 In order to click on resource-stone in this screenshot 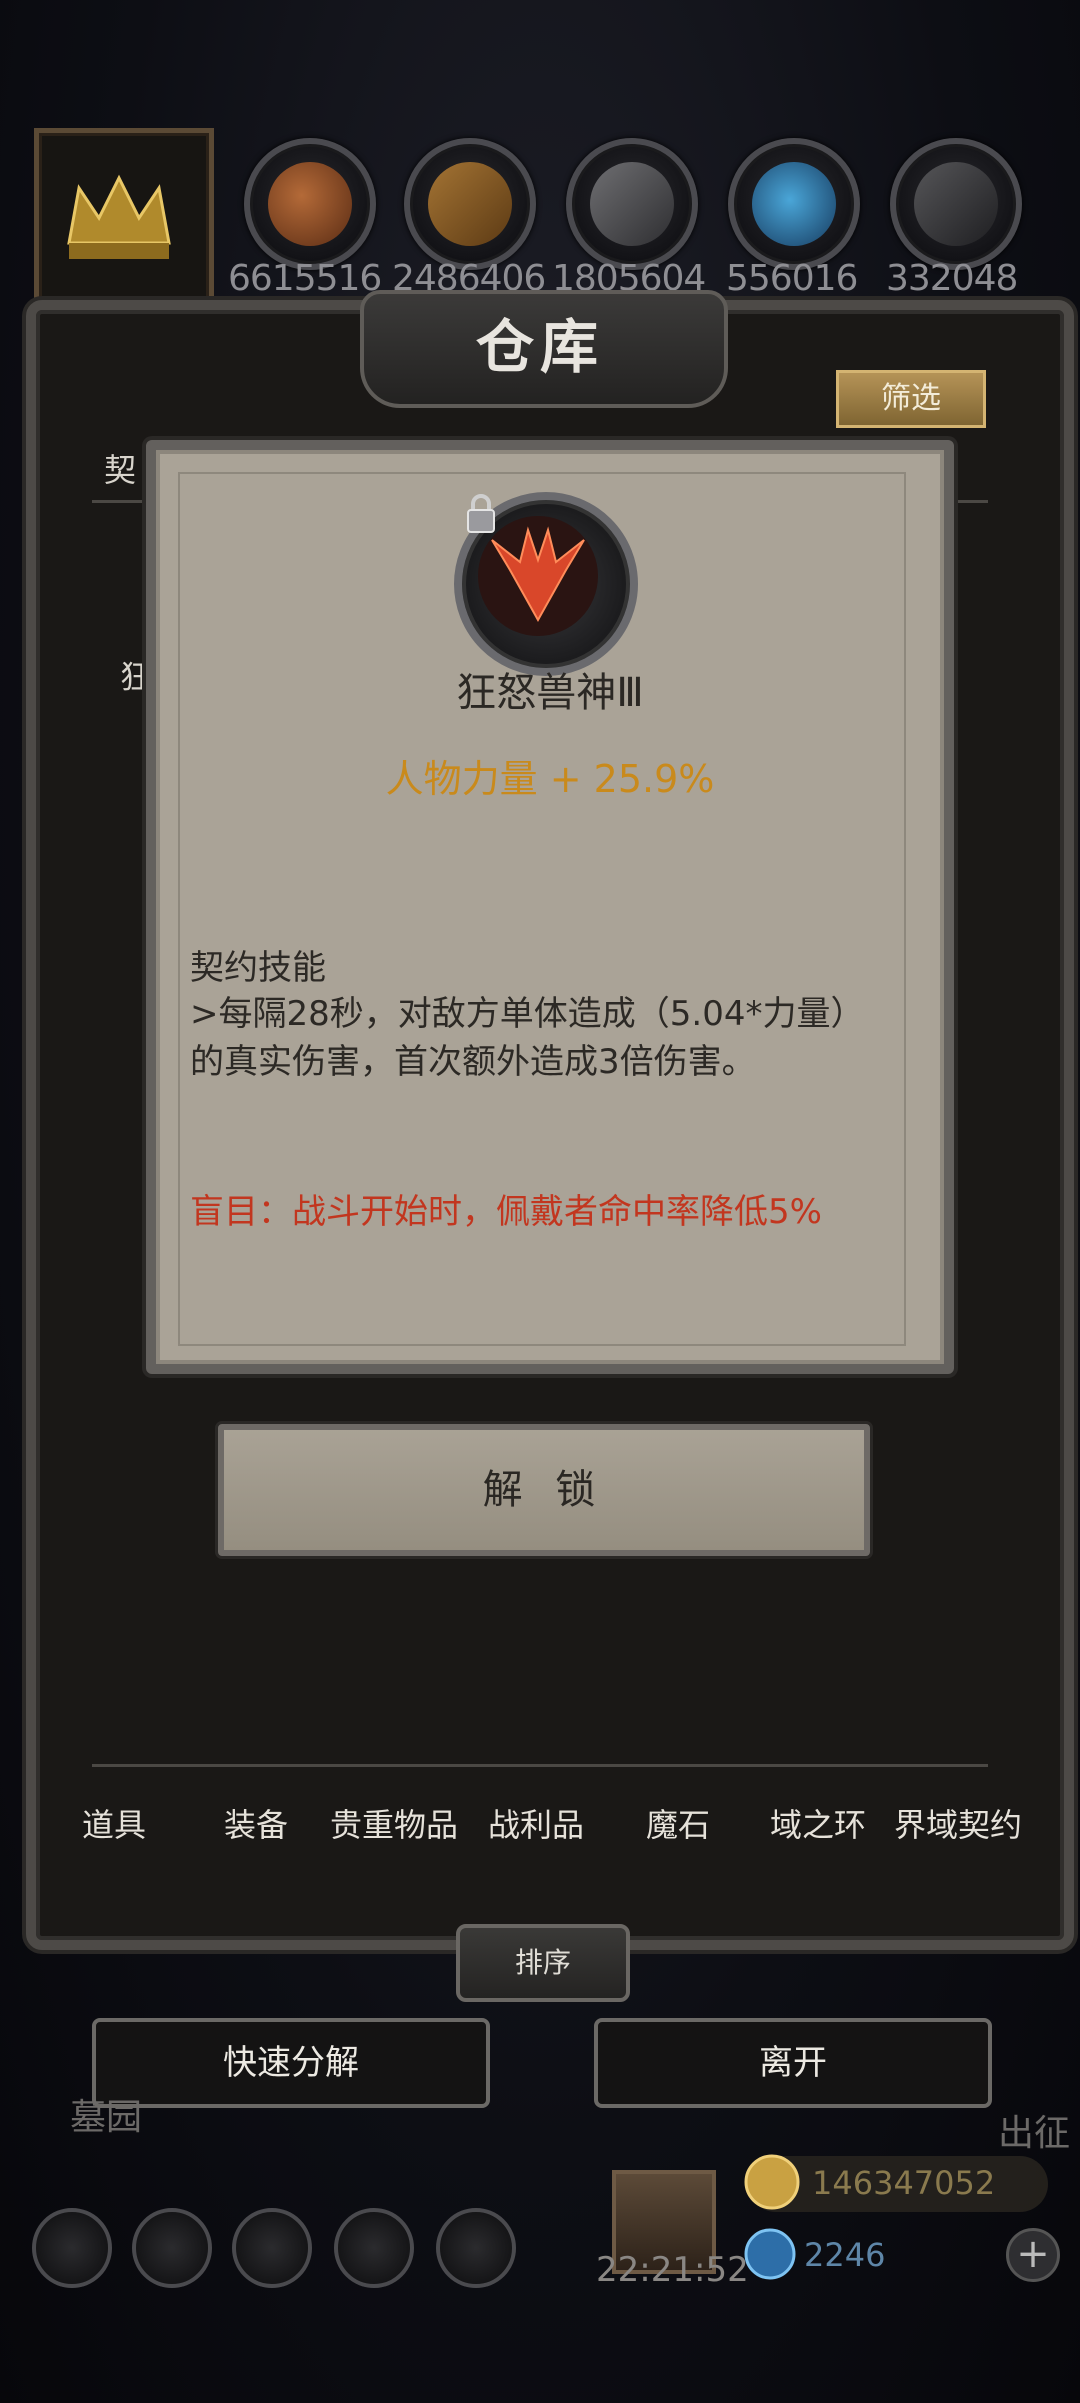, I will do `click(632, 204)`.